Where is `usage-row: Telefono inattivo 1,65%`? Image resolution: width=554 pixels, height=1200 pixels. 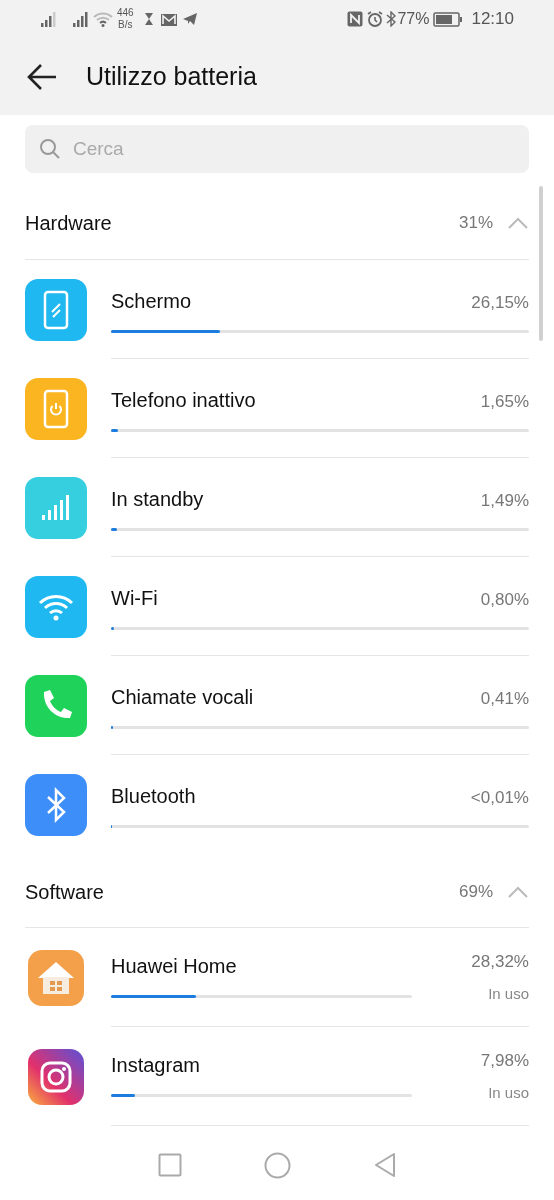 usage-row: Telefono inattivo 1,65% is located at coordinates (277, 408).